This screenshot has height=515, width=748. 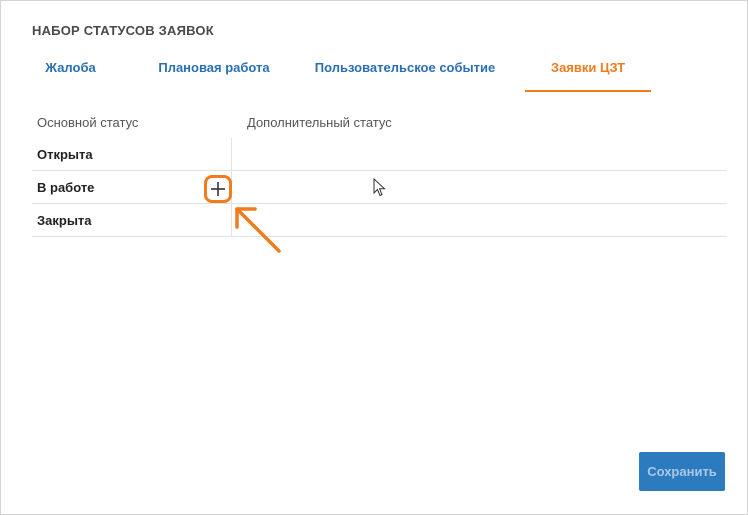 What do you see at coordinates (682, 471) in the screenshot?
I see `save-button: Сохранить` at bounding box center [682, 471].